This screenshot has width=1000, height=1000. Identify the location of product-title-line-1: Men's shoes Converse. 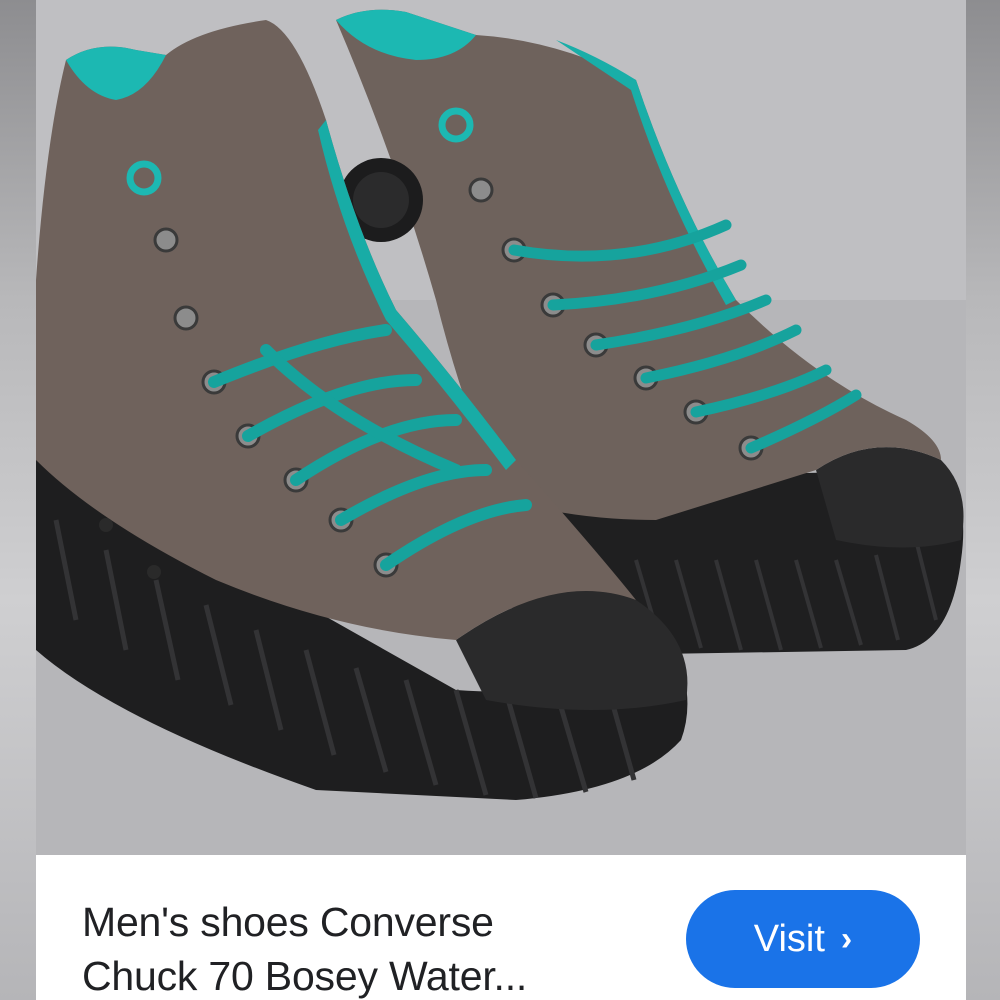
(288, 922).